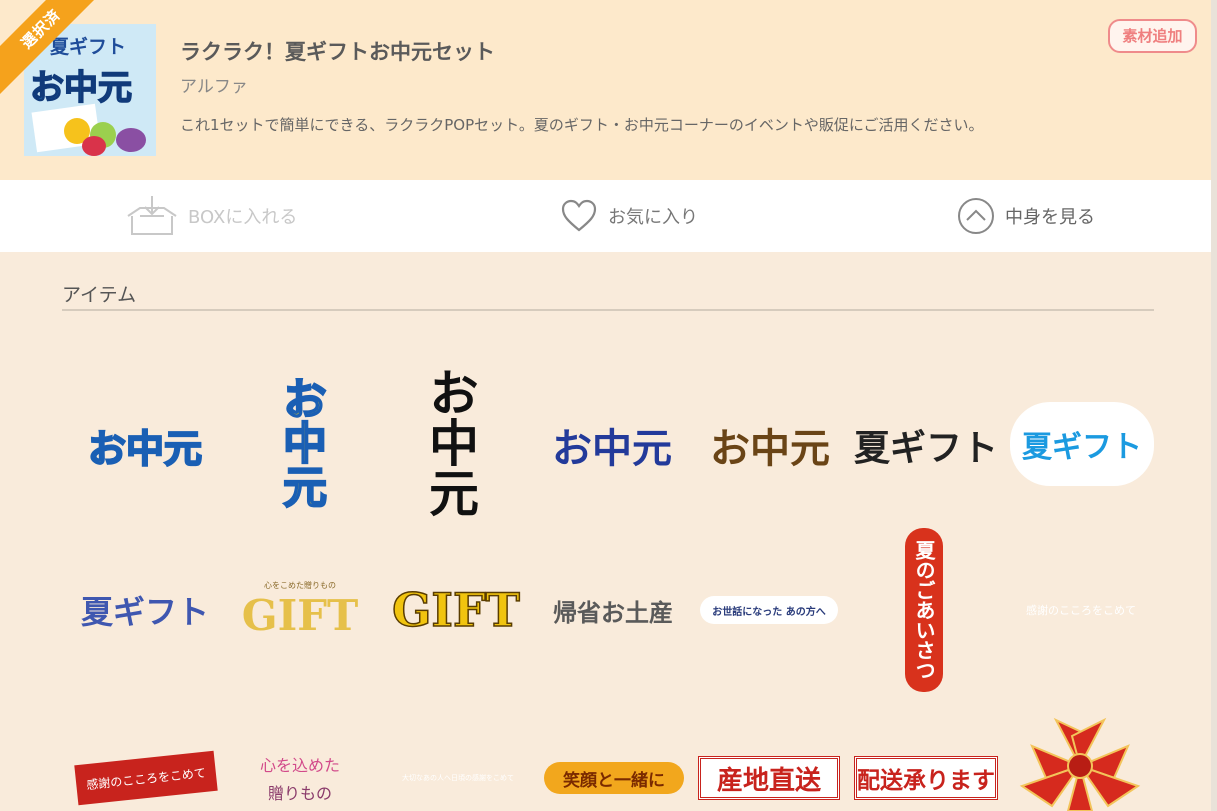 The image size is (1217, 811). I want to click on item-text: 産地直送, so click(768, 780).